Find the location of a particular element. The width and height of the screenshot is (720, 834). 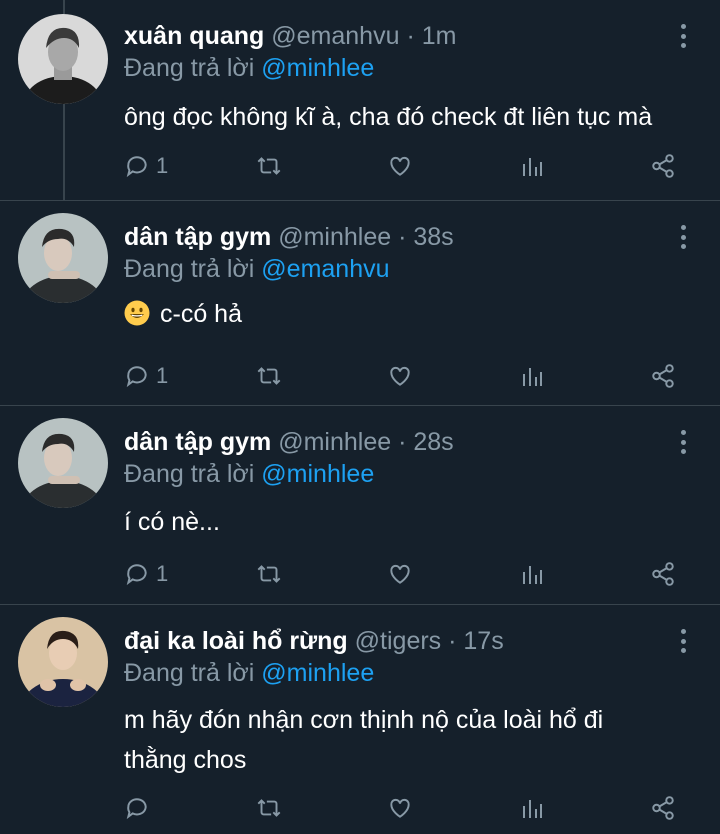

display-name: xuân quang is located at coordinates (194, 36).